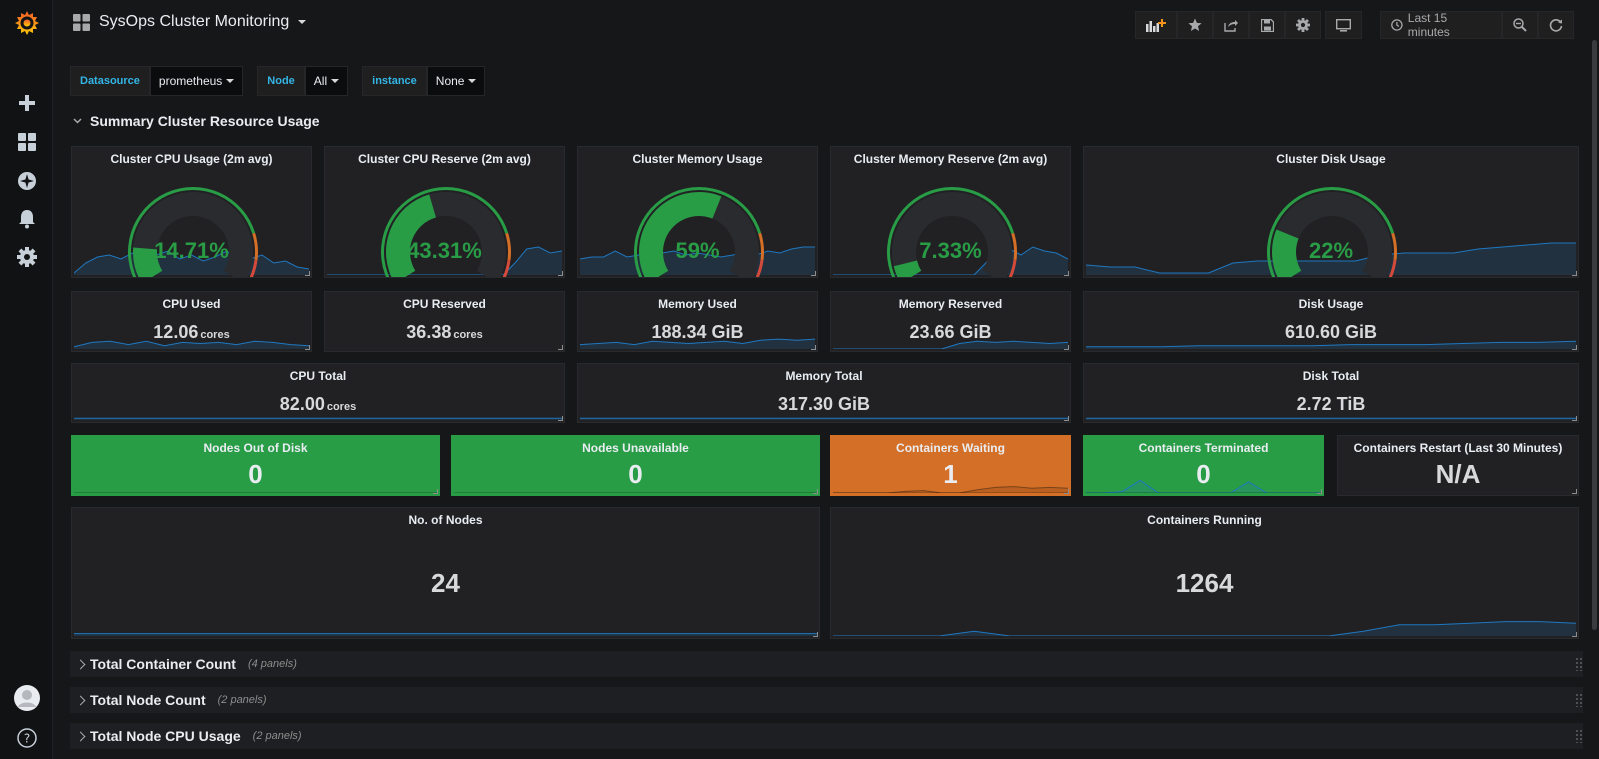 The width and height of the screenshot is (1599, 759). I want to click on settings-icon, so click(1303, 25).